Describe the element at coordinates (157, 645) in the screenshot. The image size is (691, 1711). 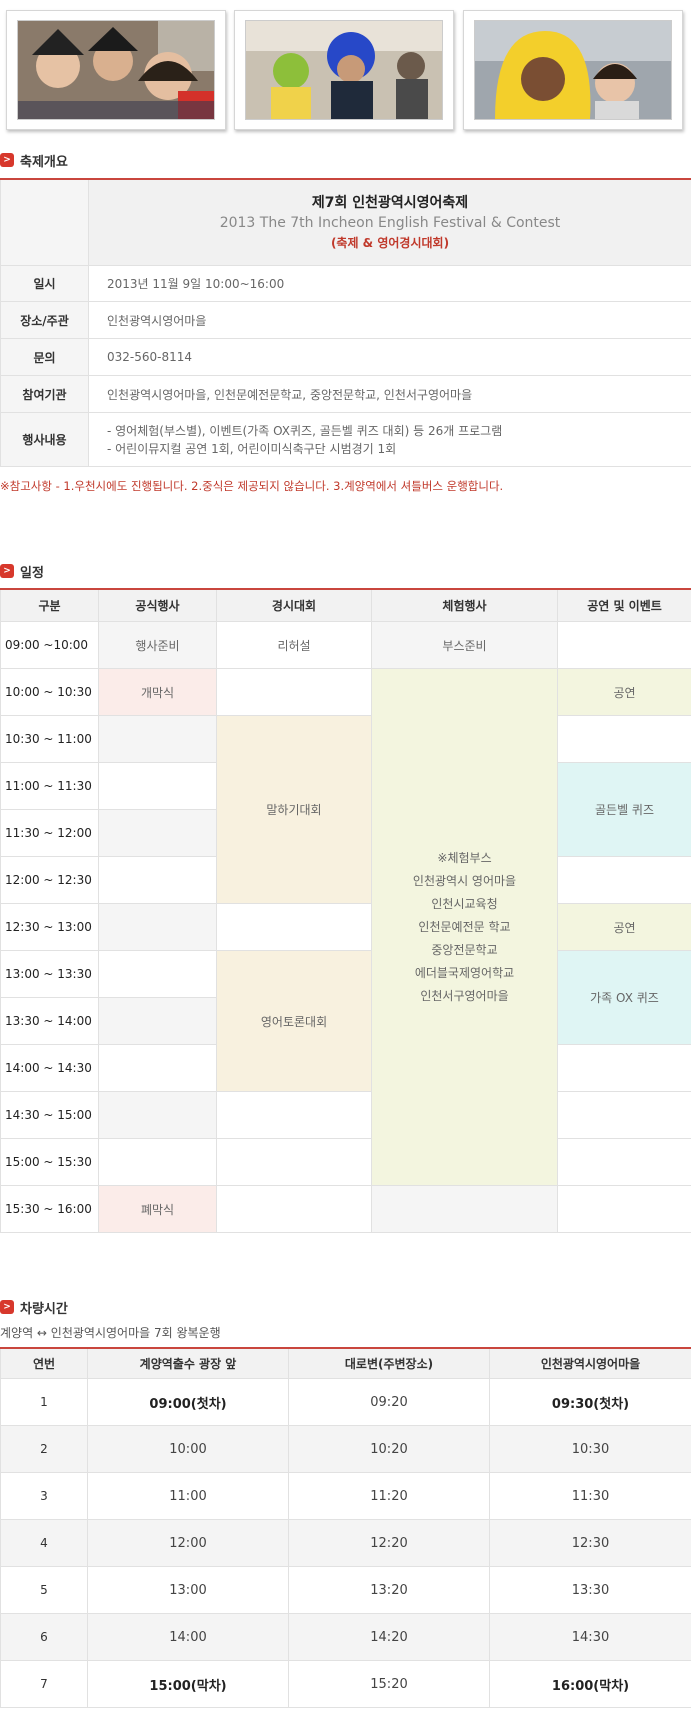
I see `event-prep: 행사준비` at that location.